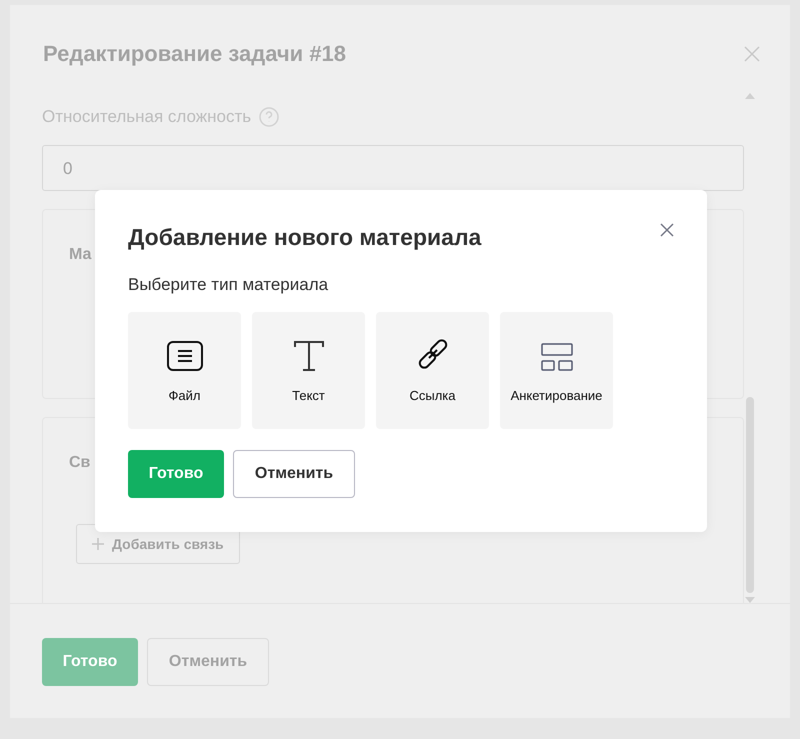 Image resolution: width=800 pixels, height=739 pixels. I want to click on modal-subtitle: Выберите тип материала, so click(229, 285).